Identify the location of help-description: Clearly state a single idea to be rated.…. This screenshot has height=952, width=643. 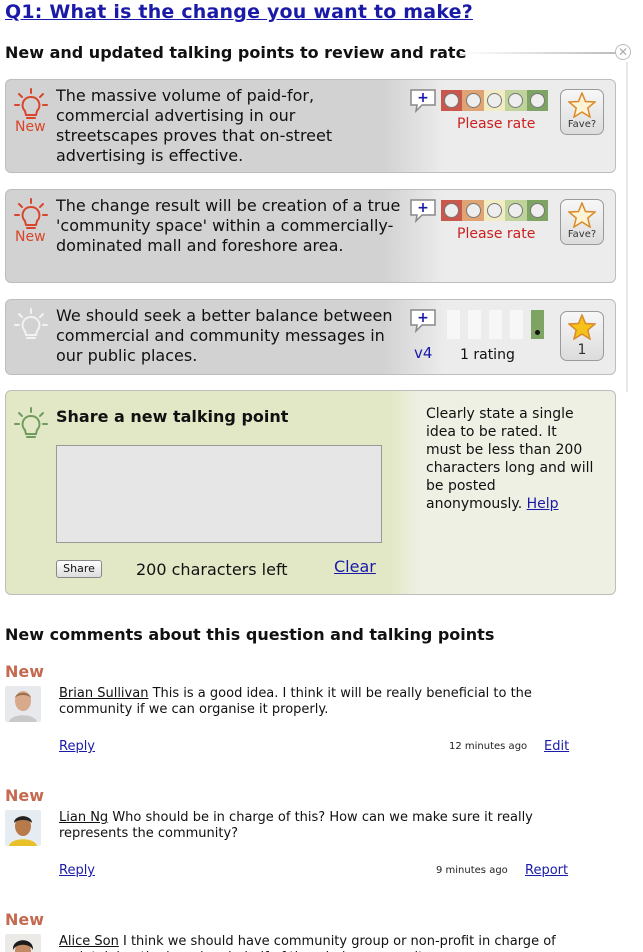
(510, 459).